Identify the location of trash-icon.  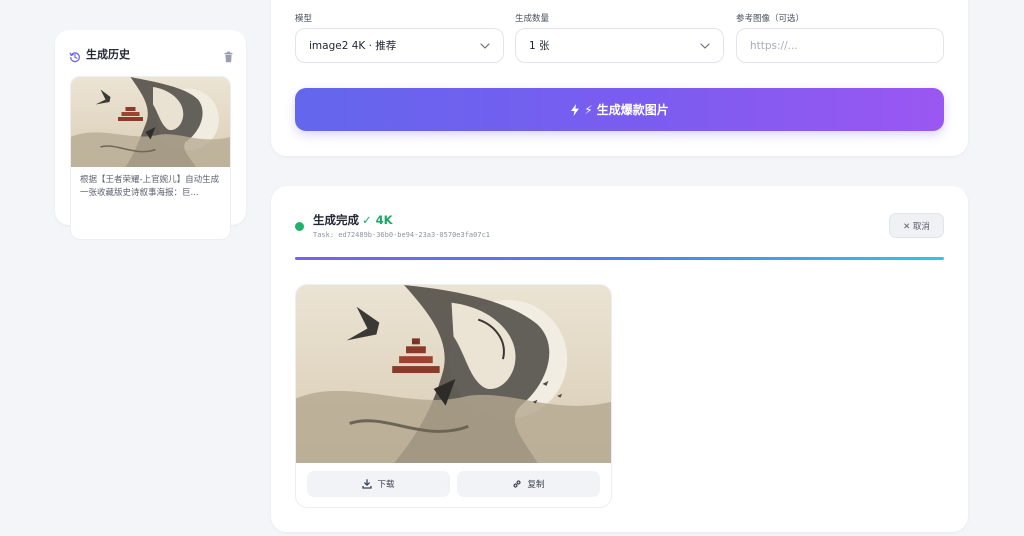
(228, 55).